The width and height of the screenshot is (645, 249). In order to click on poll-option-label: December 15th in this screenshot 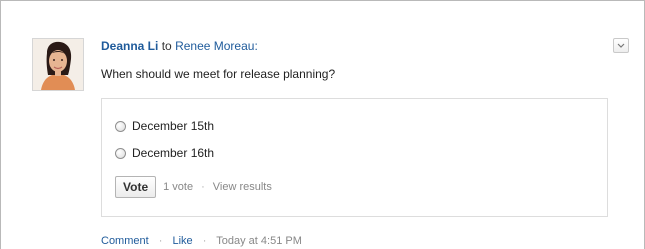, I will do `click(173, 126)`.